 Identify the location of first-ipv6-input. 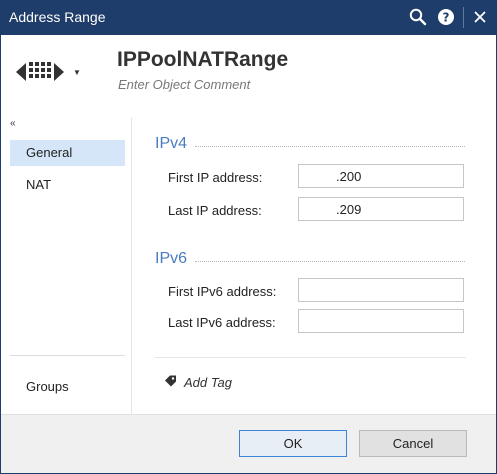
(381, 290).